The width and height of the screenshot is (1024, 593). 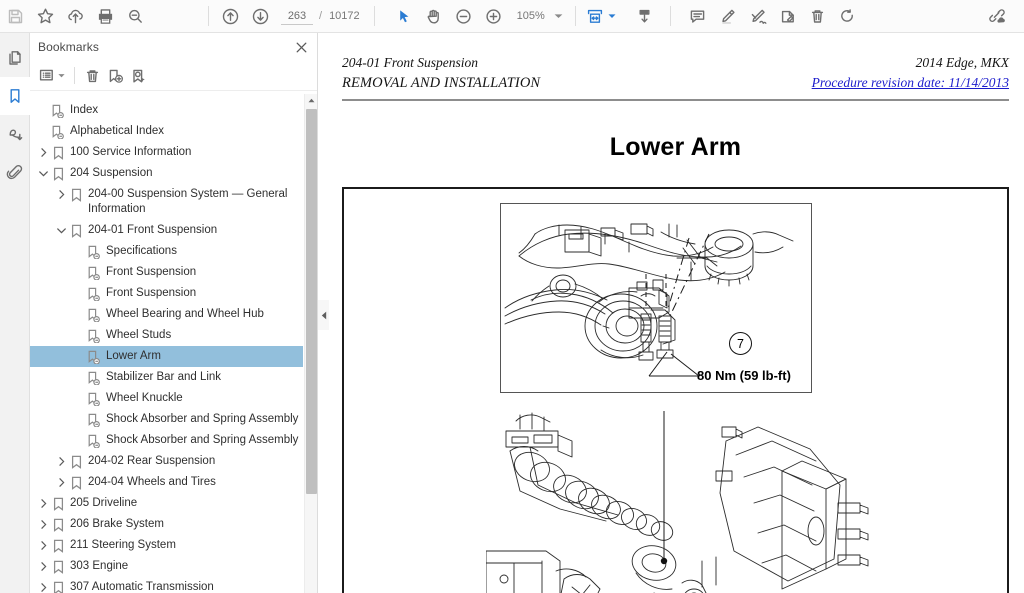 What do you see at coordinates (135, 16) in the screenshot?
I see `find-button` at bounding box center [135, 16].